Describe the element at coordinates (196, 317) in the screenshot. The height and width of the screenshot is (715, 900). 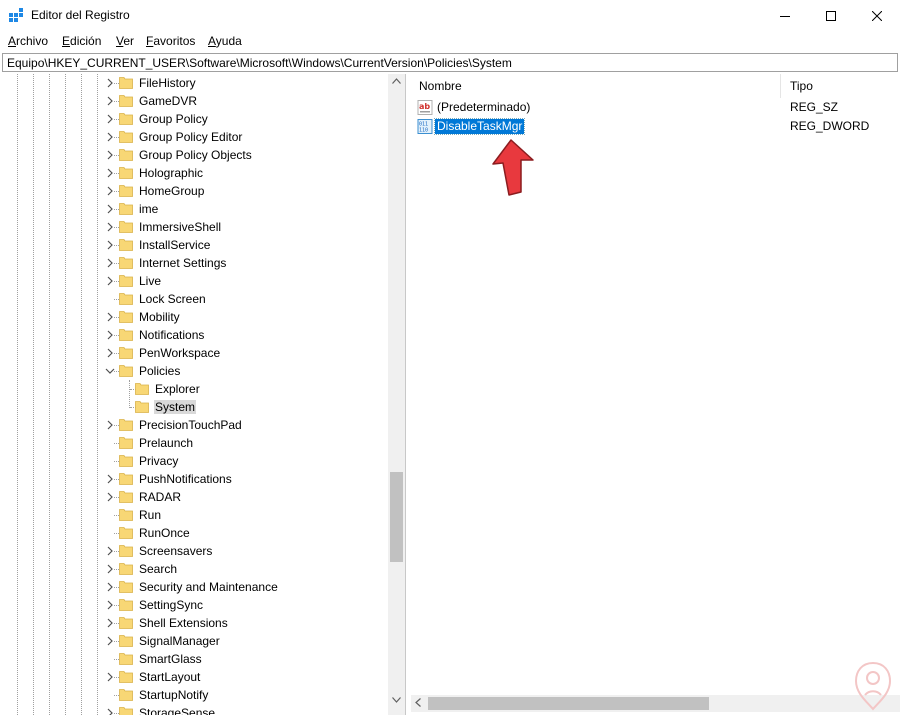
I see `tree-item: Mobility` at that location.